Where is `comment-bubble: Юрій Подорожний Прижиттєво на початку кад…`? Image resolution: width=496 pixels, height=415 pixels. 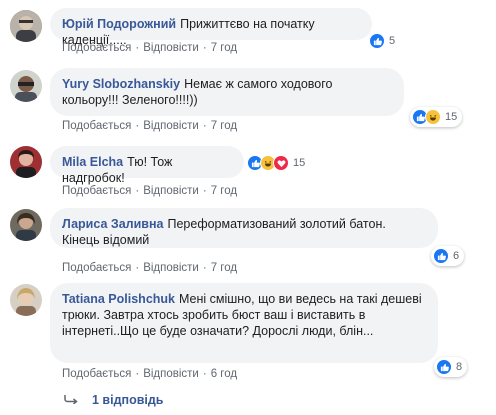
comment-bubble: Юрій Подорожний Прижиттєво на початку кад… is located at coordinates (211, 27).